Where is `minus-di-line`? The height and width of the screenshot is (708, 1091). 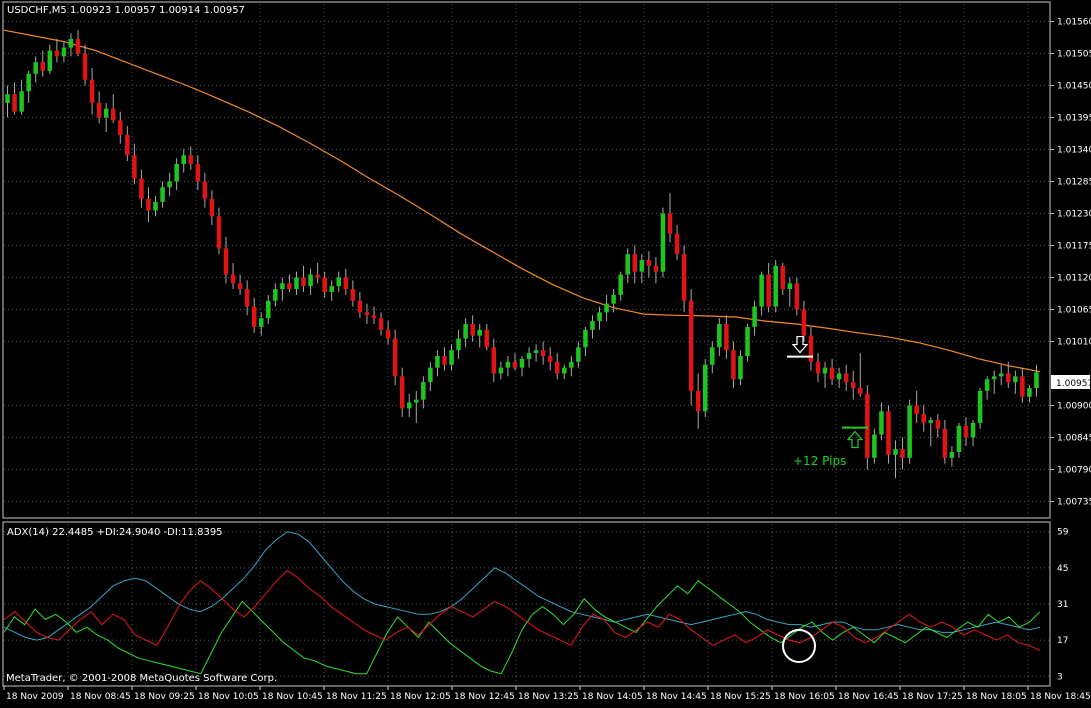
minus-di-line is located at coordinates (522, 610).